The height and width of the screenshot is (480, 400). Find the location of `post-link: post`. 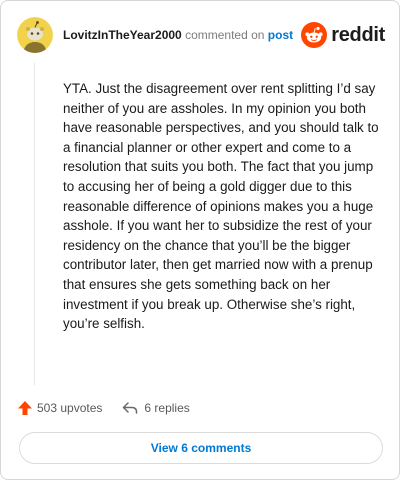

post-link: post is located at coordinates (280, 35).